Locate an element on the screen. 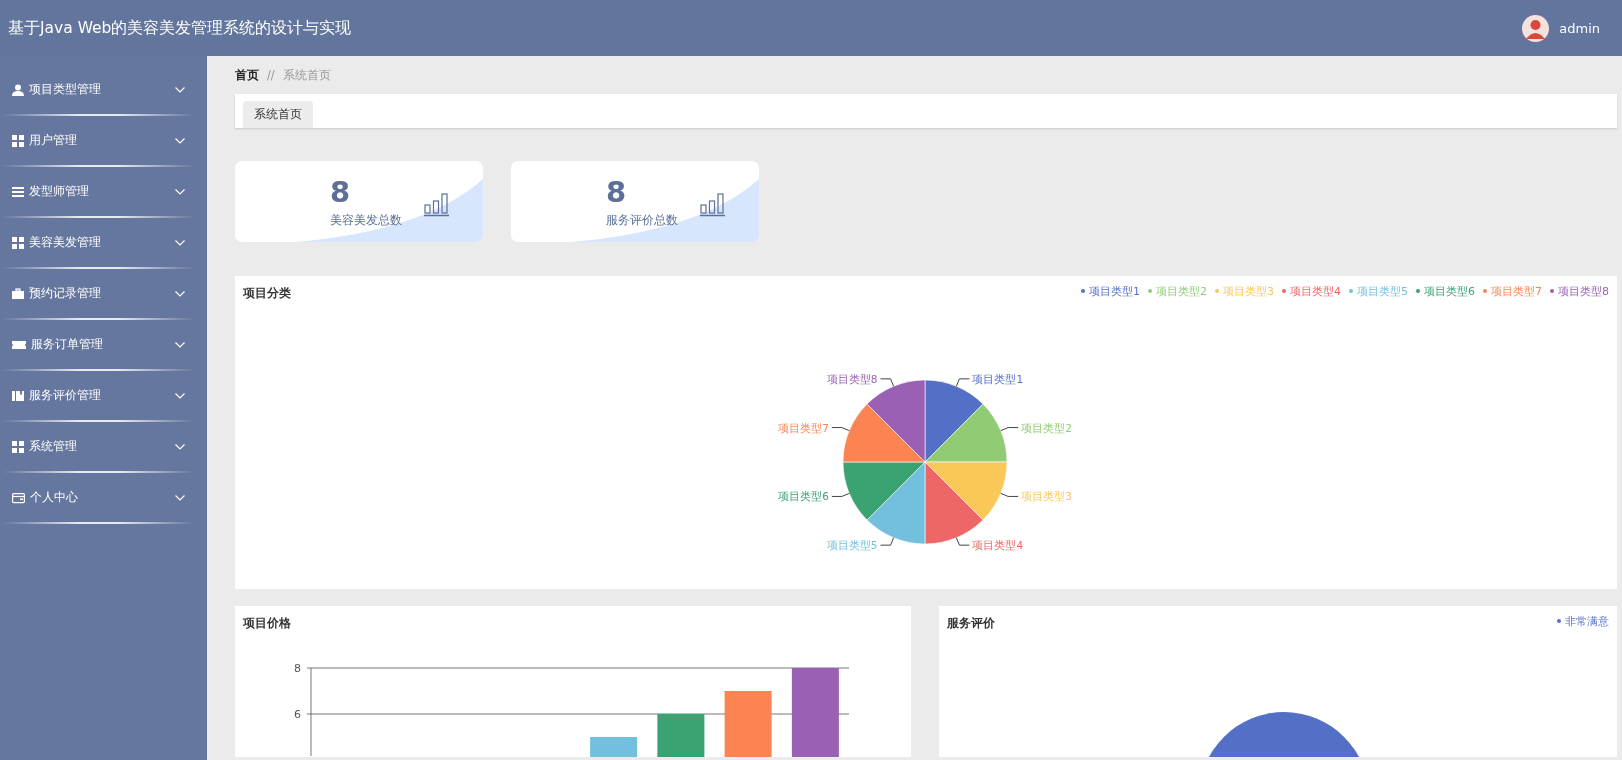  wallet-icon is located at coordinates (18, 497).